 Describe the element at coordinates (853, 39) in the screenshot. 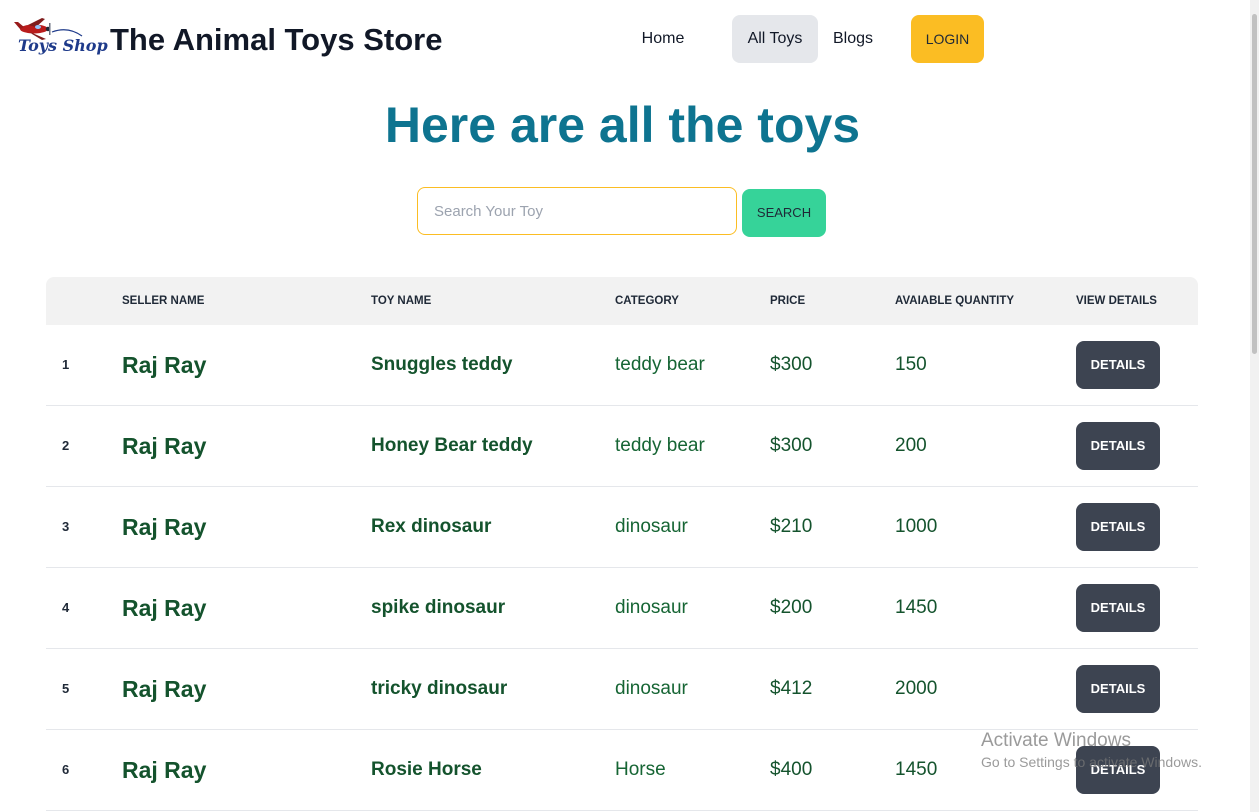

I see `nav-link-blogs: Blogs` at that location.